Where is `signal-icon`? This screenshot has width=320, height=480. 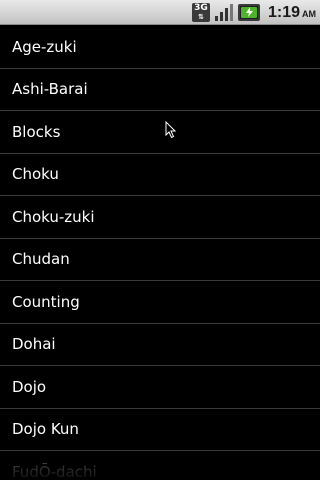
signal-icon is located at coordinates (223, 12).